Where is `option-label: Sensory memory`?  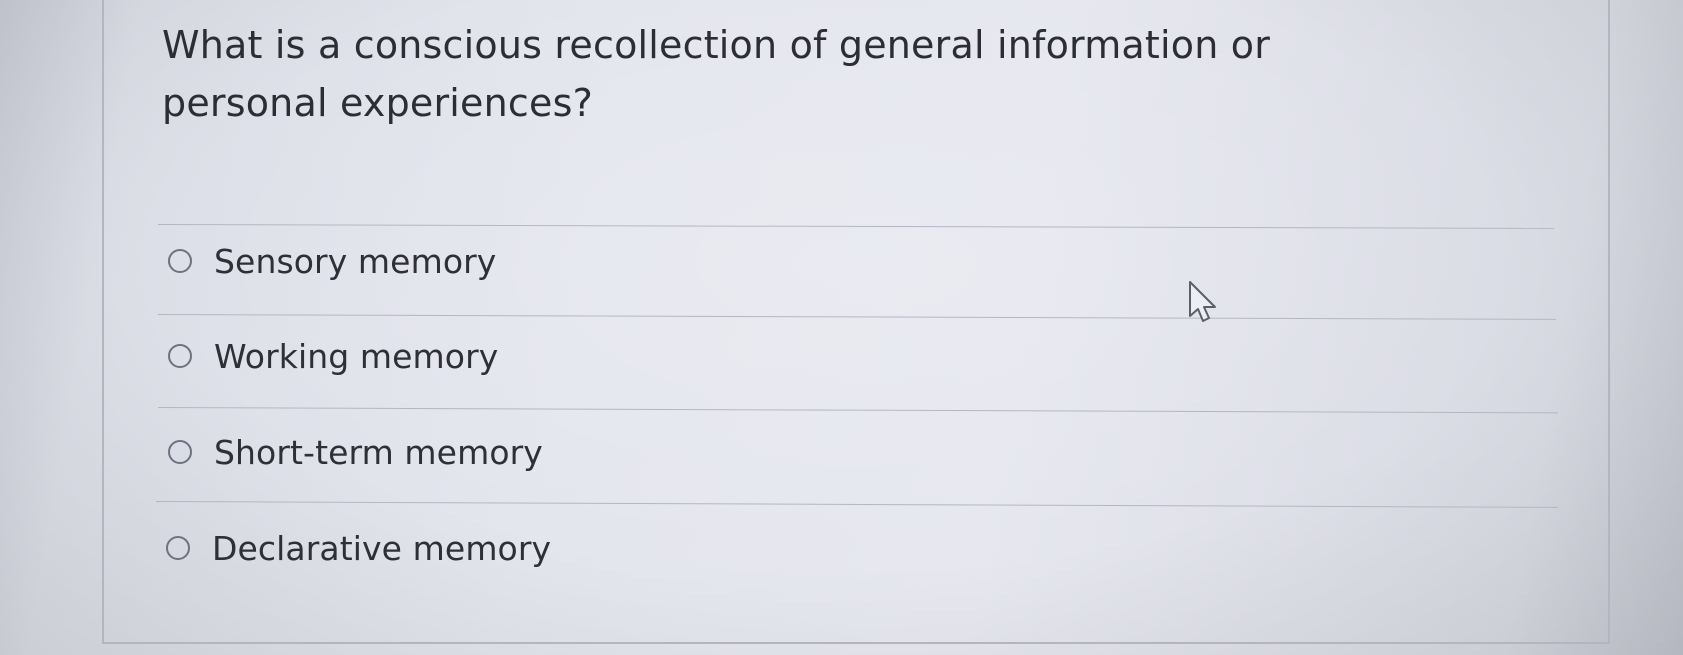 option-label: Sensory memory is located at coordinates (355, 261).